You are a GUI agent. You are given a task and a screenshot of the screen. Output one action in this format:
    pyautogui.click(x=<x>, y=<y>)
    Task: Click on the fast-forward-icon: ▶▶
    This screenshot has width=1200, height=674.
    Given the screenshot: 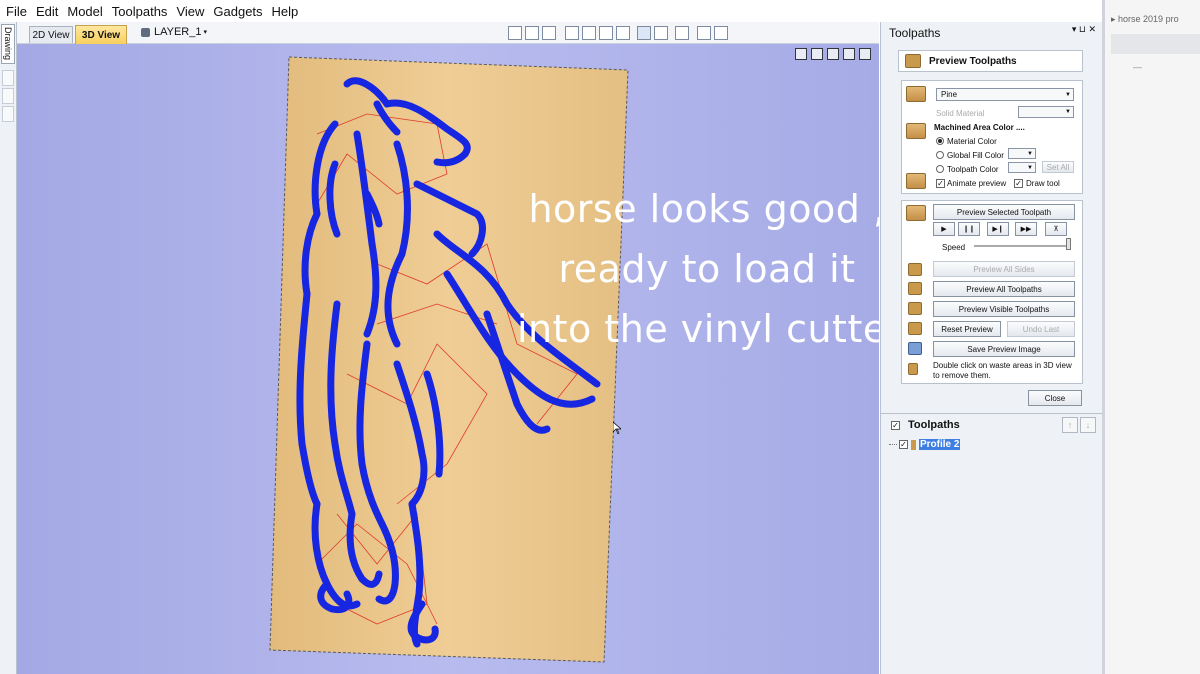 What is the action you would take?
    pyautogui.click(x=1026, y=229)
    